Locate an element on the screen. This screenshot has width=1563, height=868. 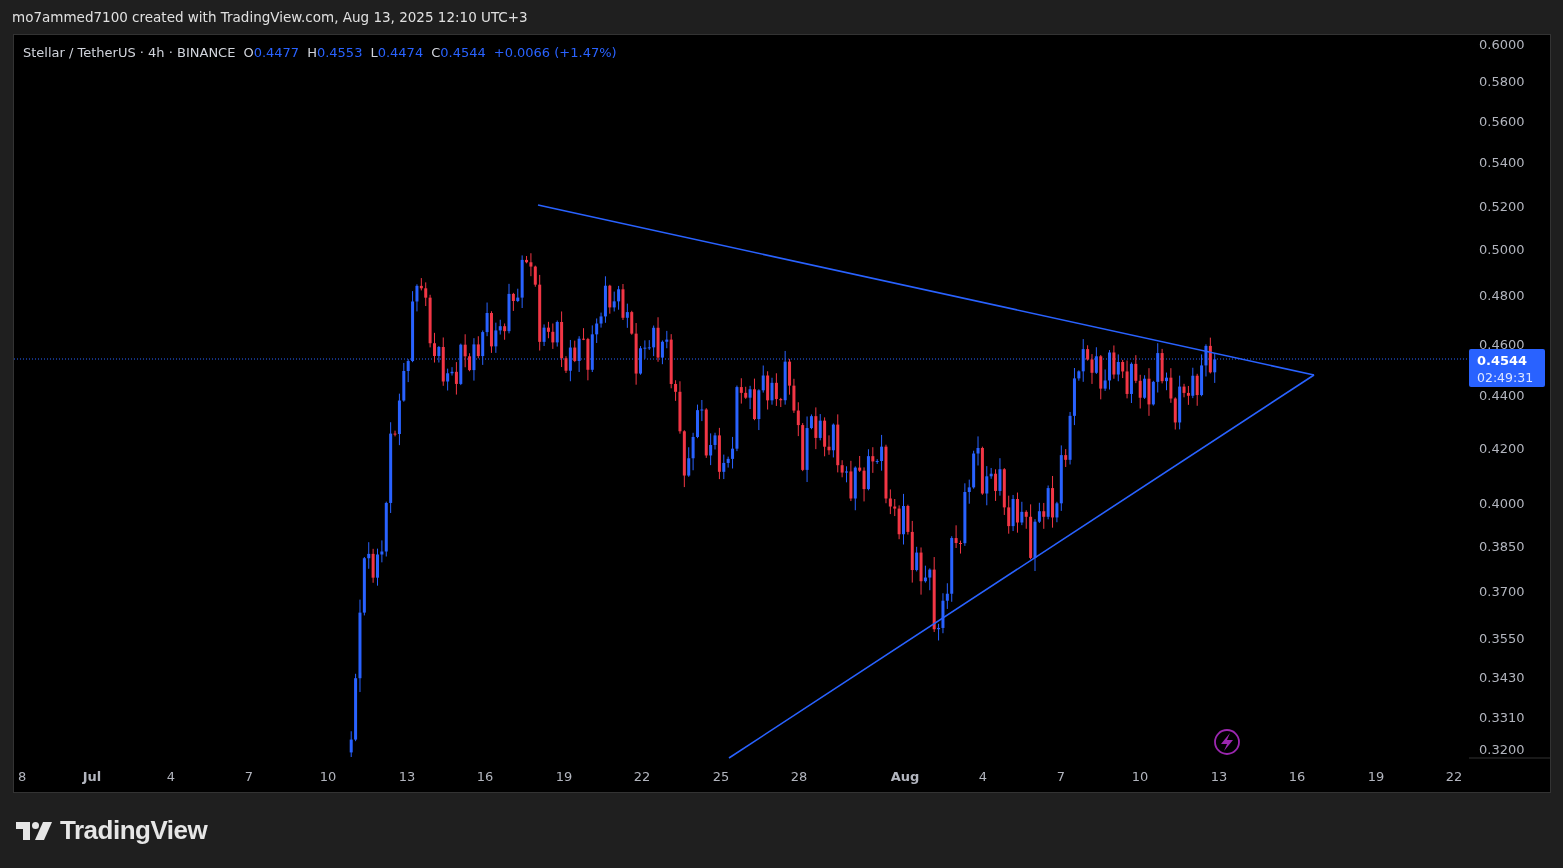
time-axis-label: 28 is located at coordinates (799, 776).